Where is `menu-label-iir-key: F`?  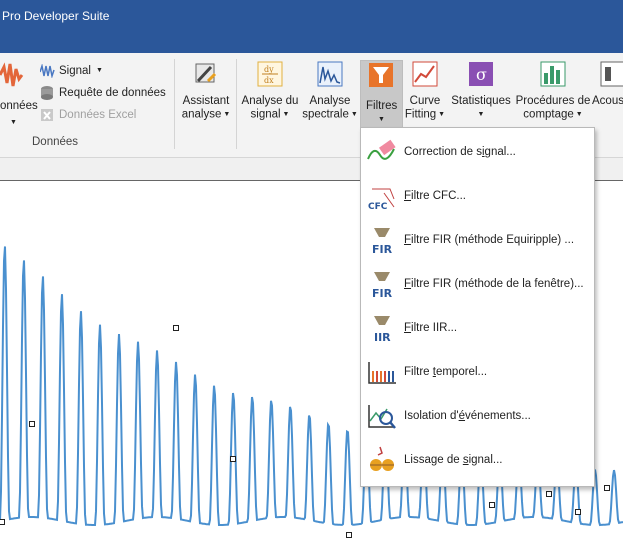 menu-label-iir-key: F is located at coordinates (408, 328).